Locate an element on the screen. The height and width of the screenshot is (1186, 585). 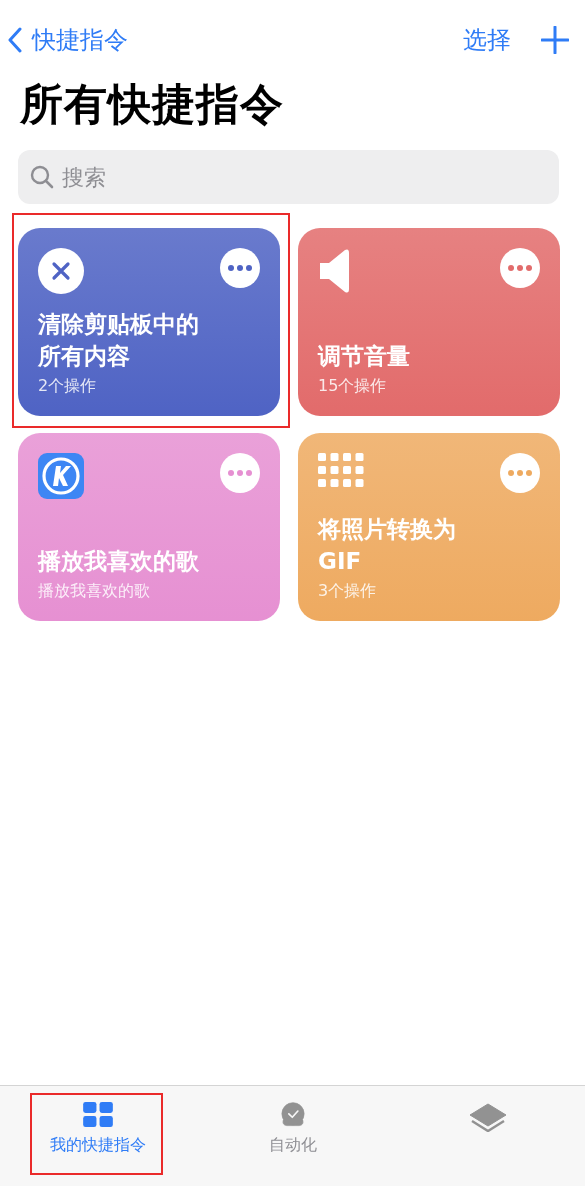
tab: 自动化 is located at coordinates (292, 1121).